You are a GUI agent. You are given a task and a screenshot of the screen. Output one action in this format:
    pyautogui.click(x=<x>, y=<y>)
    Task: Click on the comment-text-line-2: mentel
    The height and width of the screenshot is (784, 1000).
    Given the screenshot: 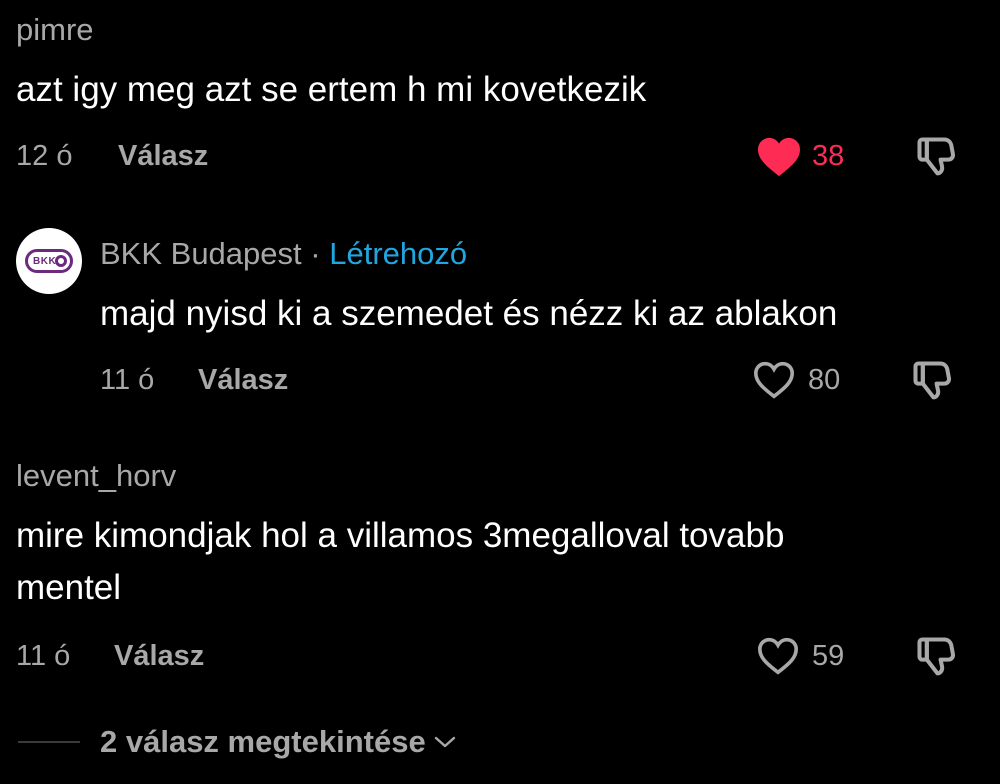 What is the action you would take?
    pyautogui.click(x=69, y=587)
    